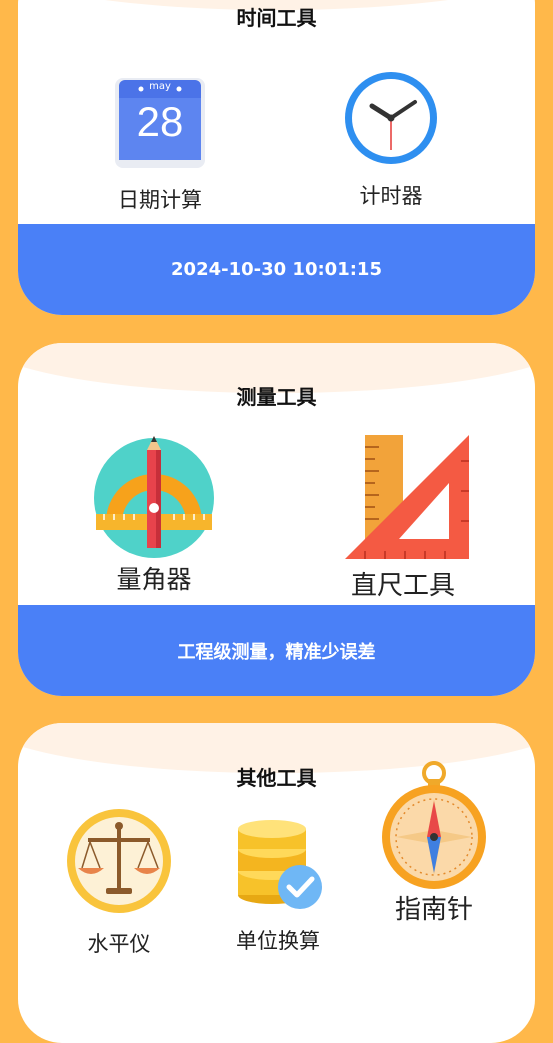 This screenshot has width=553, height=1043. What do you see at coordinates (154, 579) in the screenshot?
I see `protractor-label: 量角器` at bounding box center [154, 579].